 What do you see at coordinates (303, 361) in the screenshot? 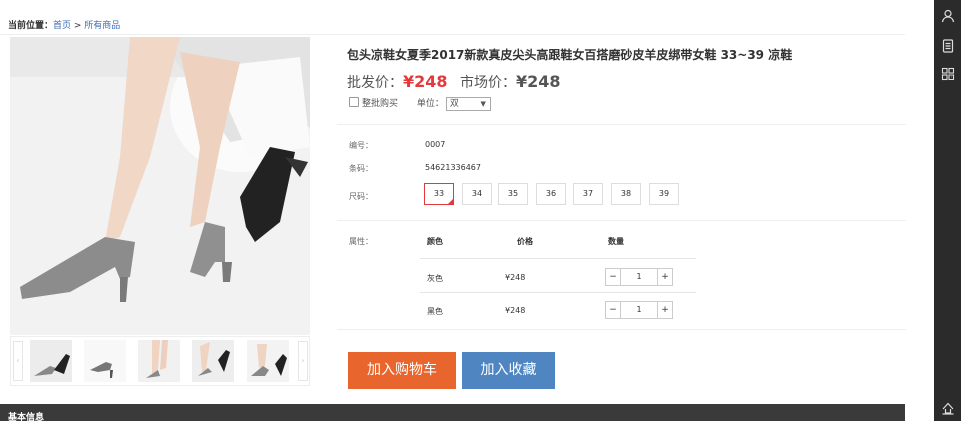
I see `thumbnail-next-button: ›` at bounding box center [303, 361].